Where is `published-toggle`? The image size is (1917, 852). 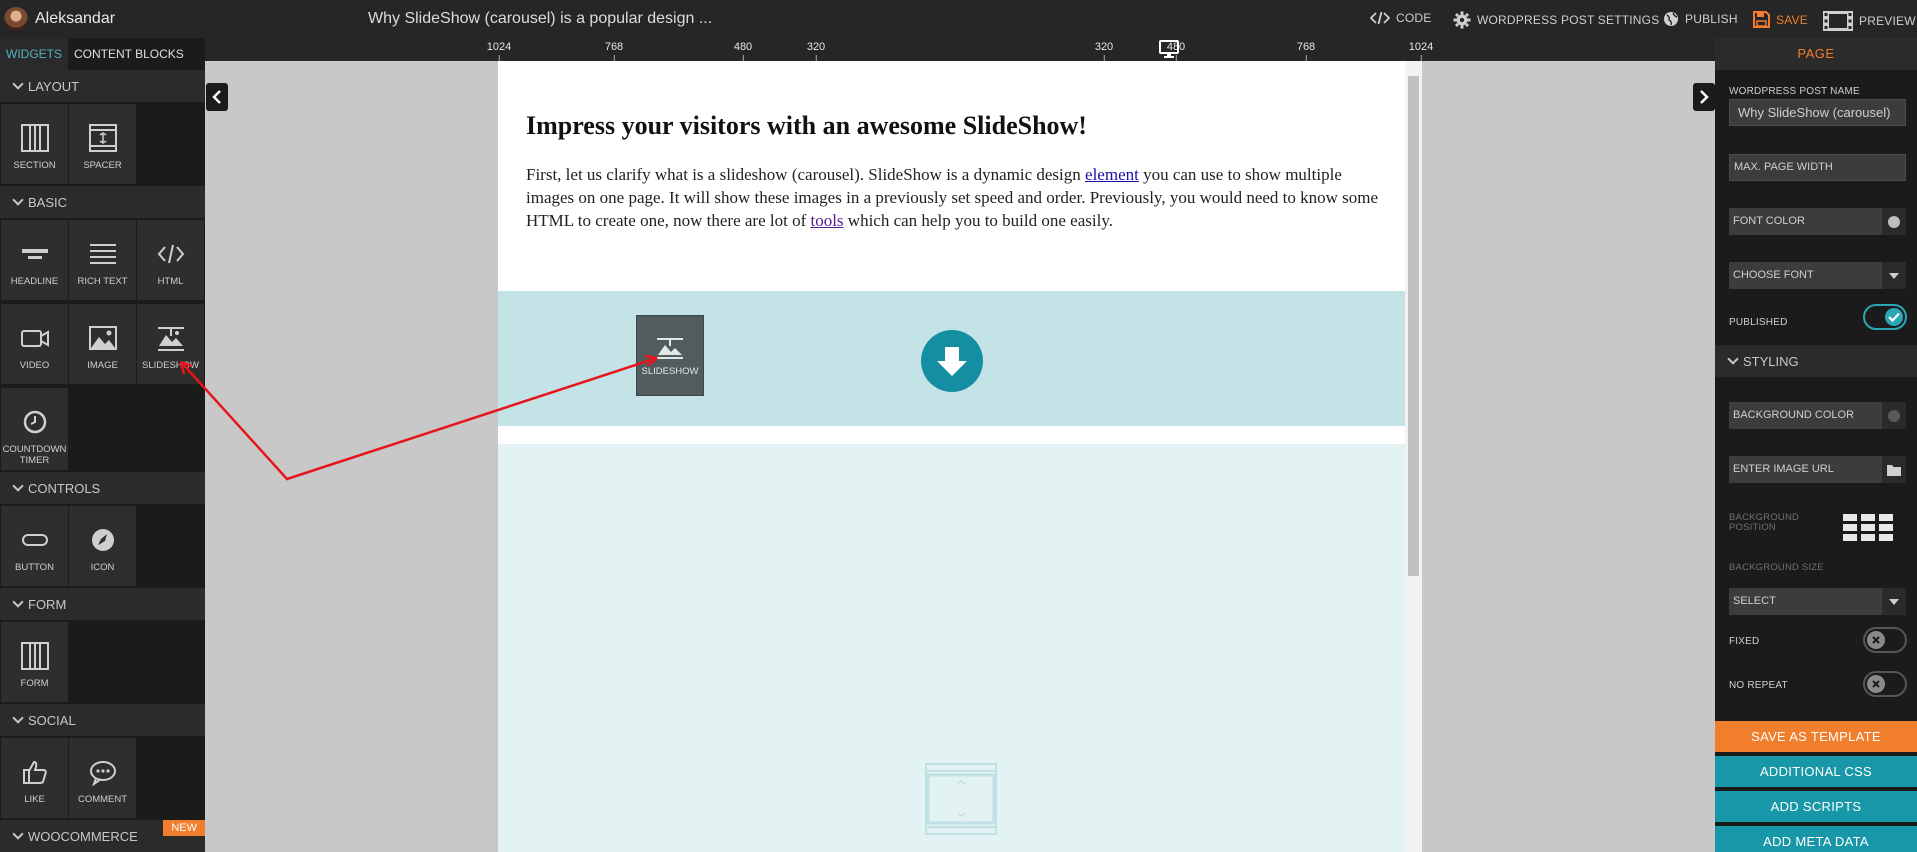 published-toggle is located at coordinates (1885, 317).